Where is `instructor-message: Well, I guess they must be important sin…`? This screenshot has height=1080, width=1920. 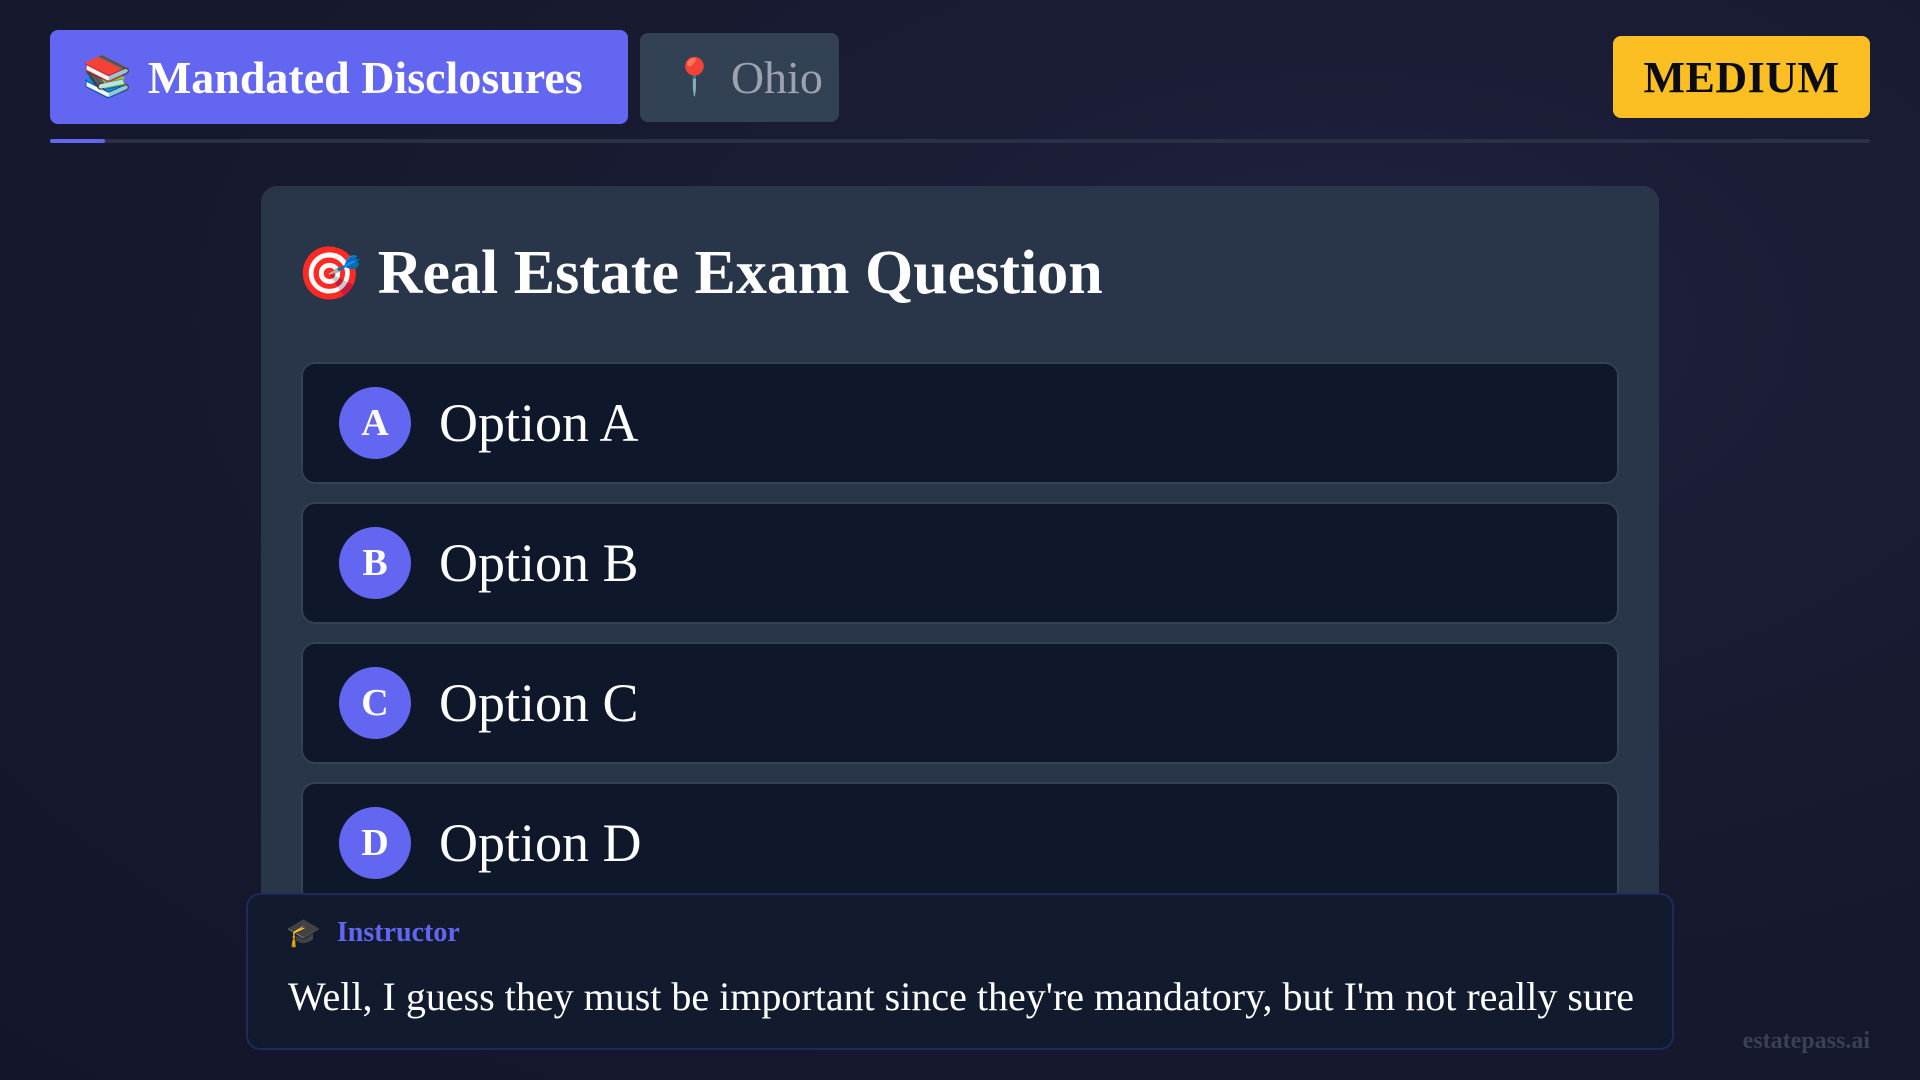
instructor-message: Well, I guess they must be important sin… is located at coordinates (961, 996).